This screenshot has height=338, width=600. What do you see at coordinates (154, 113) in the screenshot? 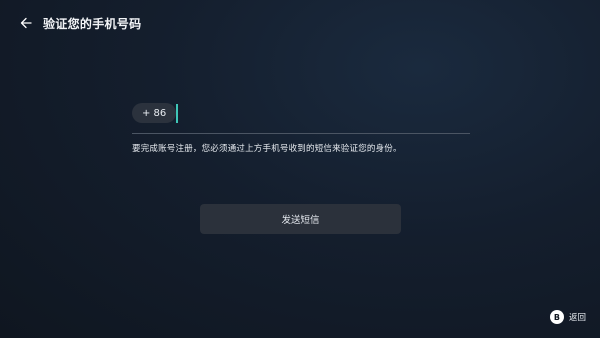
I see `country-code-selector: + 86` at bounding box center [154, 113].